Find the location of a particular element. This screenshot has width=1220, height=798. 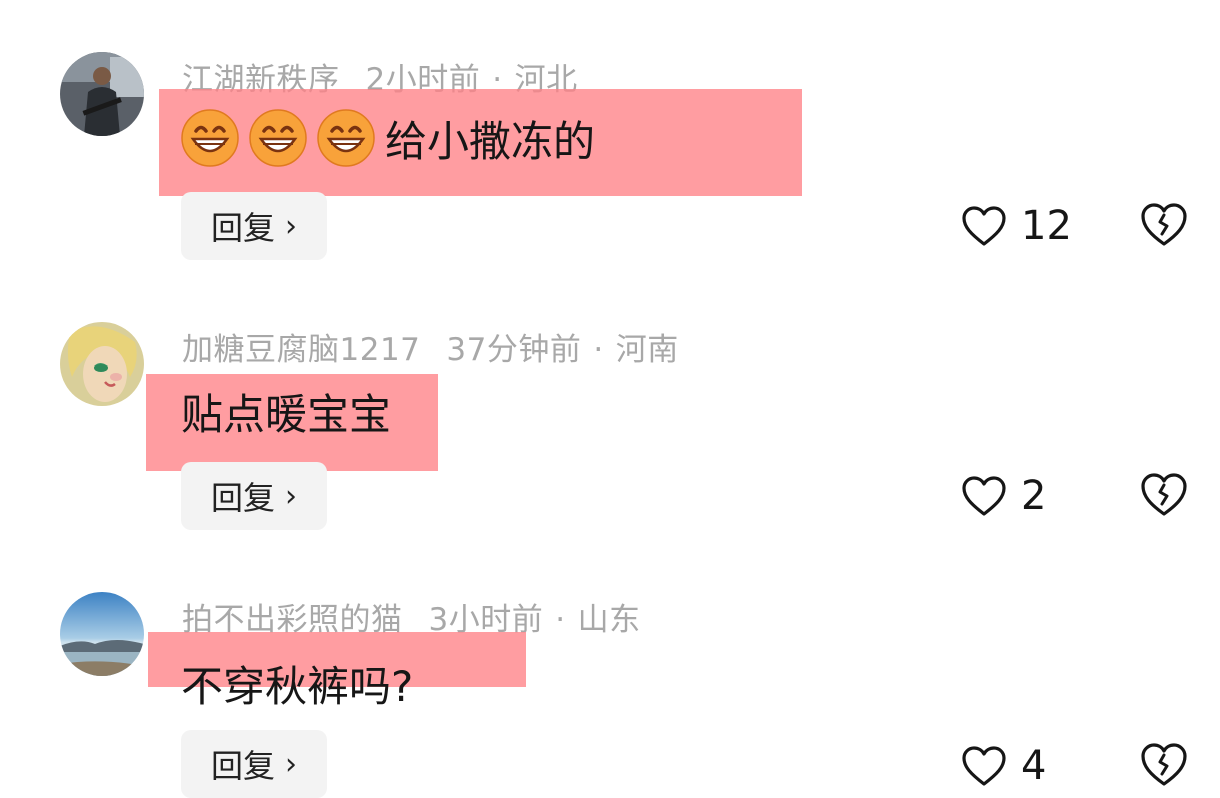

location: 山东 is located at coordinates (609, 620).